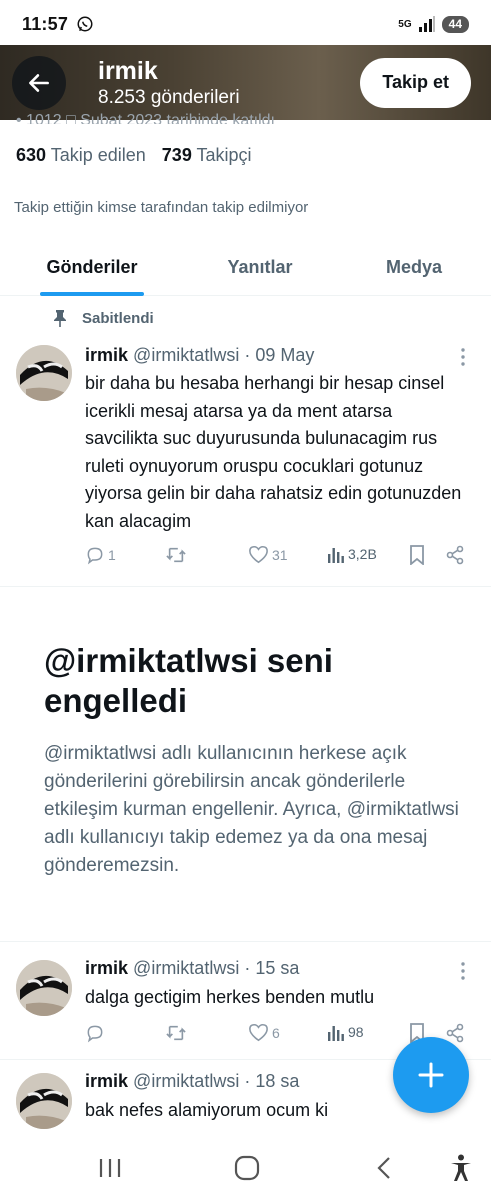 The width and height of the screenshot is (491, 1200). I want to click on system-nav-bar, so click(245, 1167).